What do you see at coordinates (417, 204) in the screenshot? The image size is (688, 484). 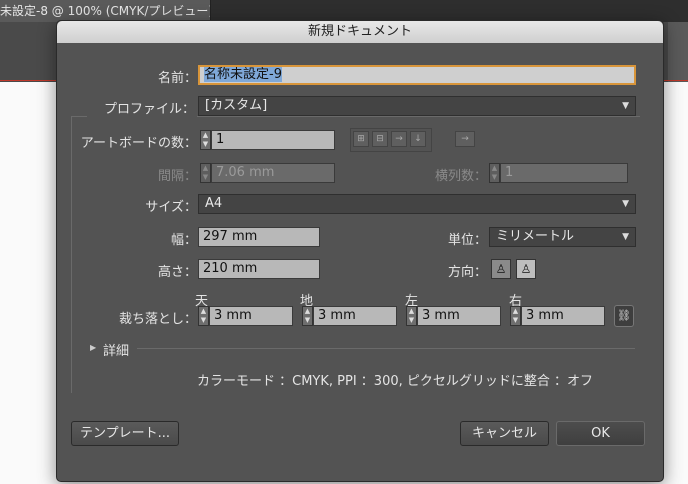 I see `size-select: A4 ▼` at bounding box center [417, 204].